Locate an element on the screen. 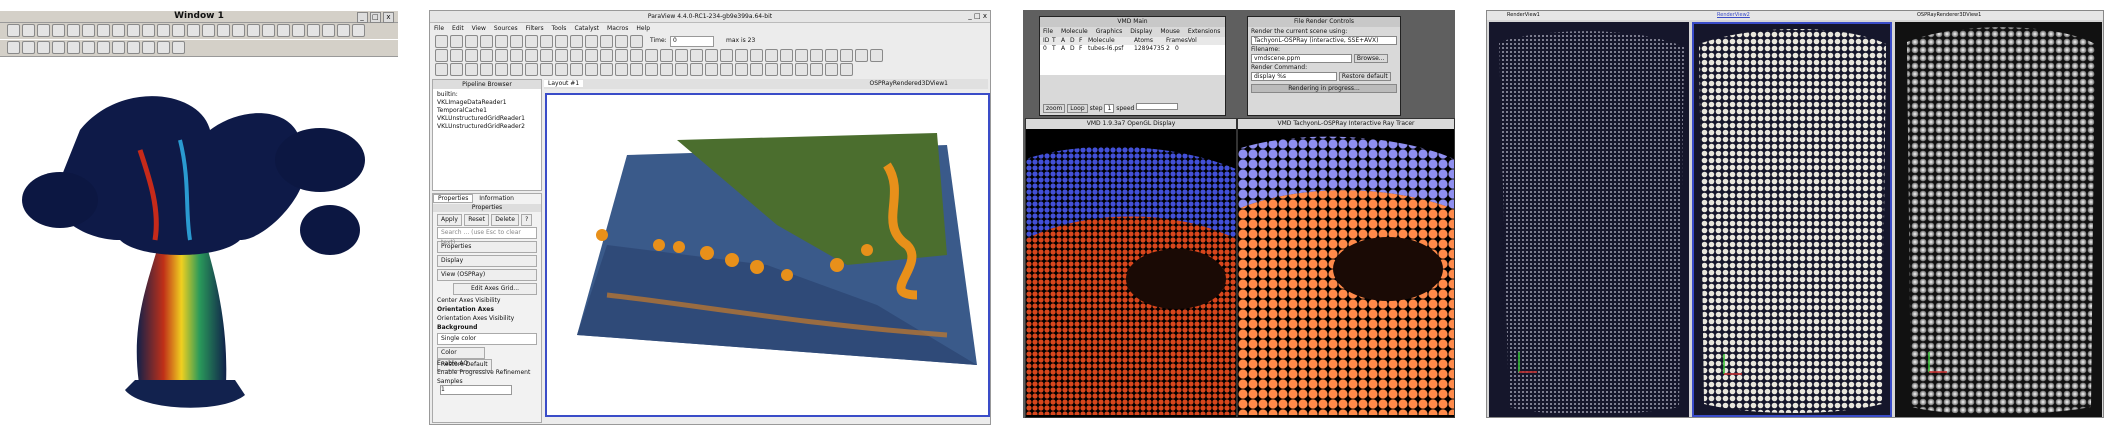 The image size is (2105, 434). molecule-list-row: 0 T A D Ftubes-l6.psf 128947352 0 is located at coordinates (1132, 60).